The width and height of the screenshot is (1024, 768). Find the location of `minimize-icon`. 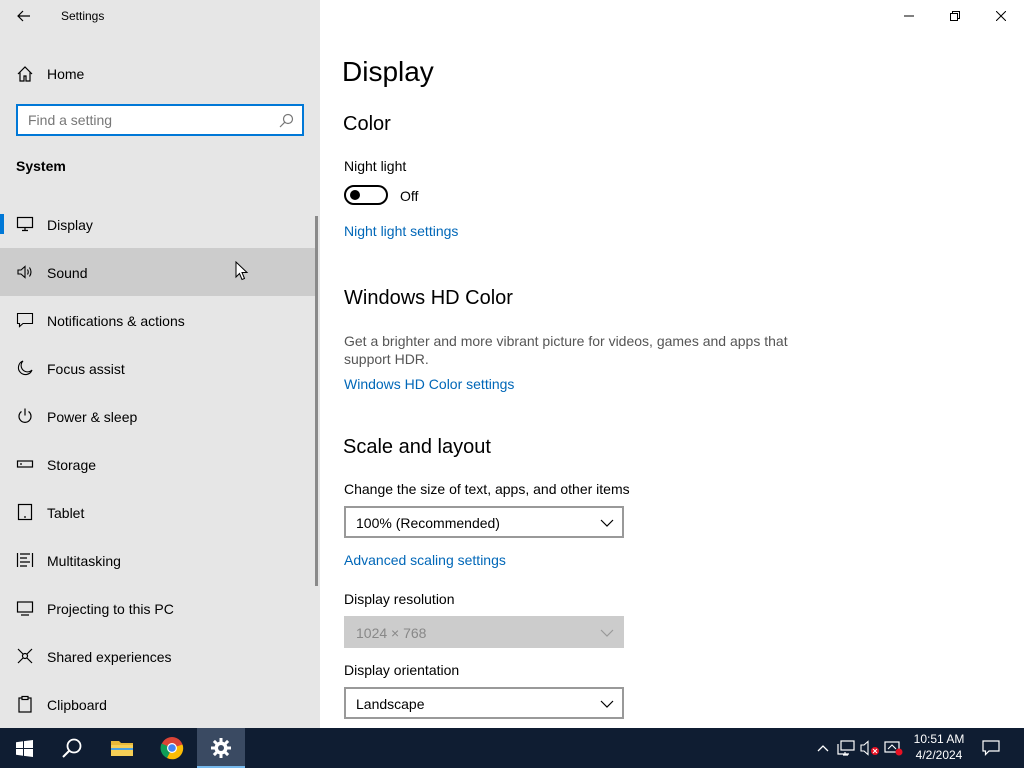

minimize-icon is located at coordinates (909, 16).